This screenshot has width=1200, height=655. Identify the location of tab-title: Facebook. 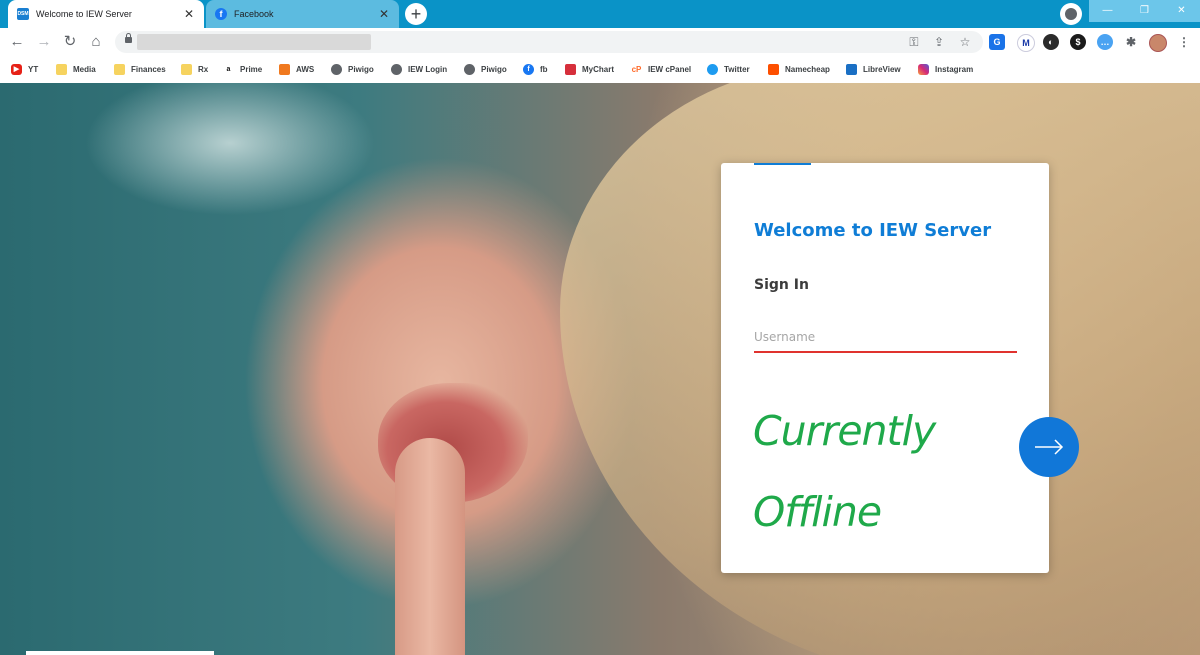
(254, 14).